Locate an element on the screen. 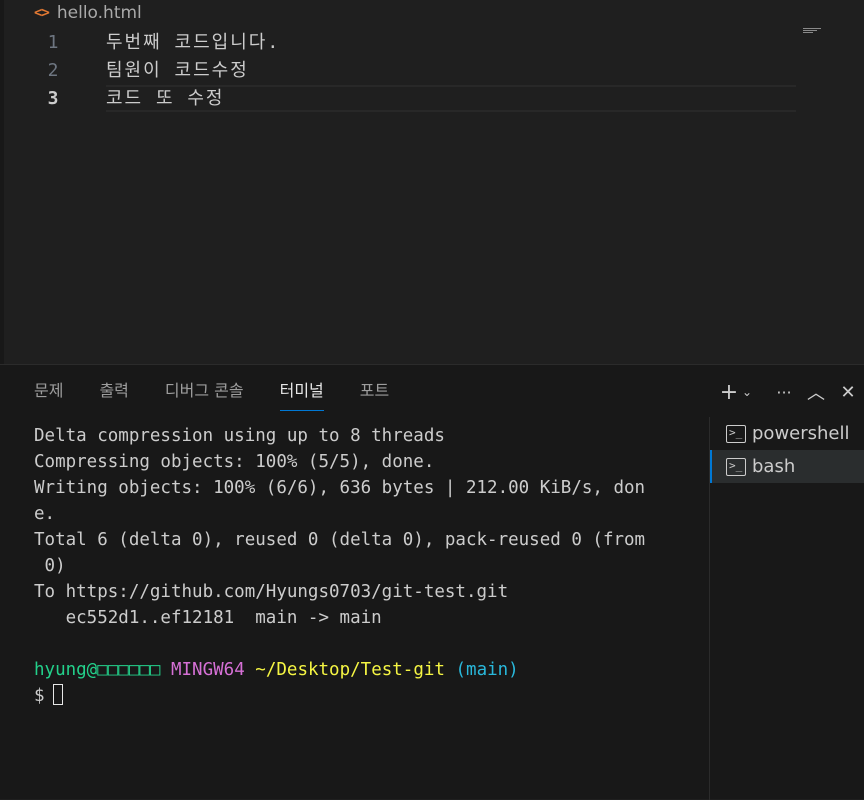 This screenshot has height=800, width=864. minimap is located at coordinates (812, 31).